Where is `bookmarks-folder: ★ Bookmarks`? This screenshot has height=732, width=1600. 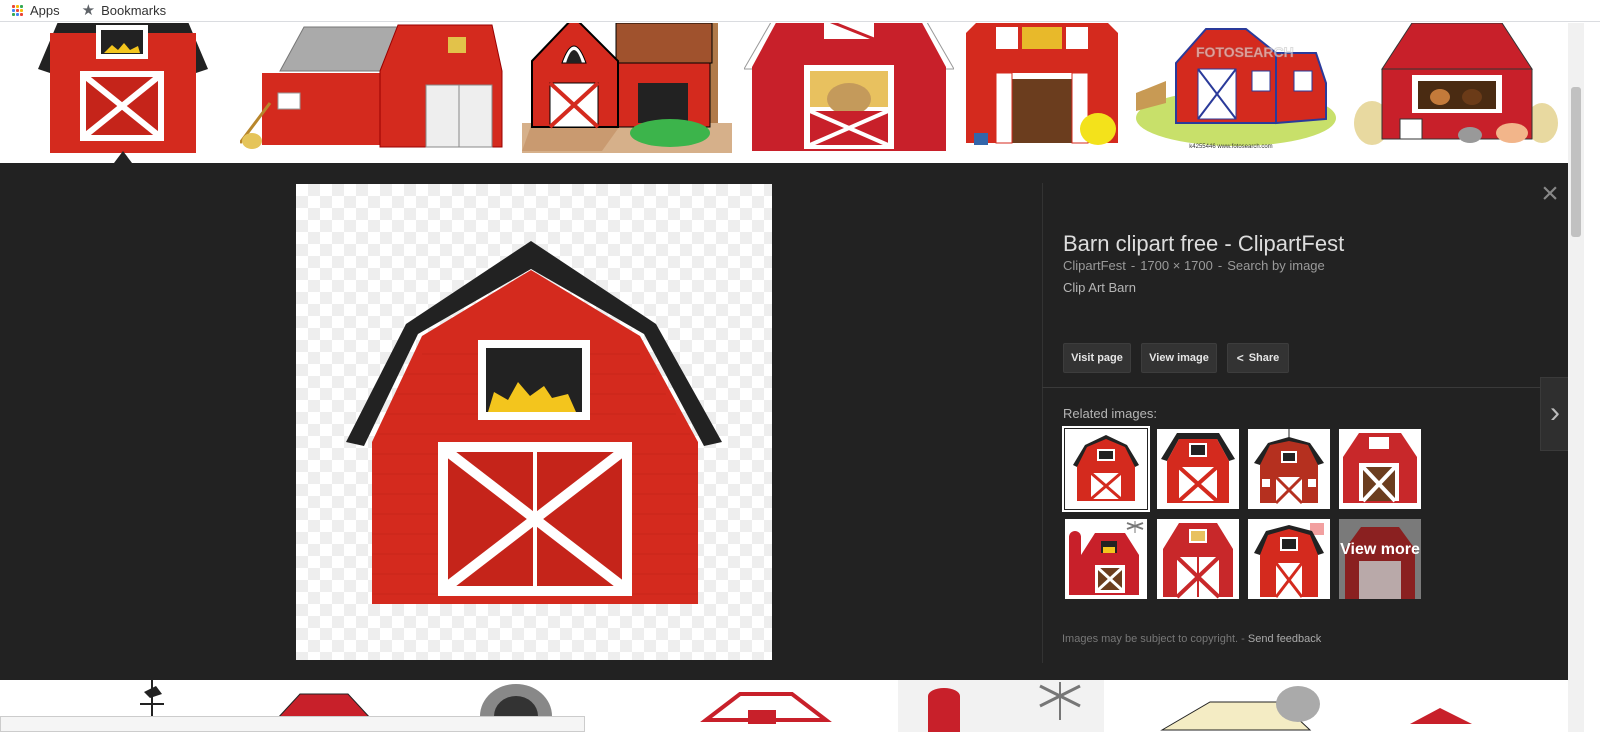 bookmarks-folder: ★ Bookmarks is located at coordinates (124, 10).